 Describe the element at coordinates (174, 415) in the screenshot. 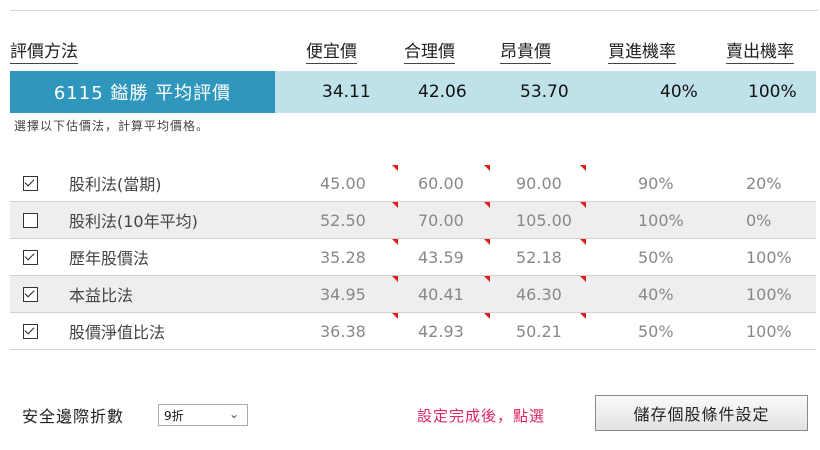

I see `safety-margin-value: 9折` at that location.